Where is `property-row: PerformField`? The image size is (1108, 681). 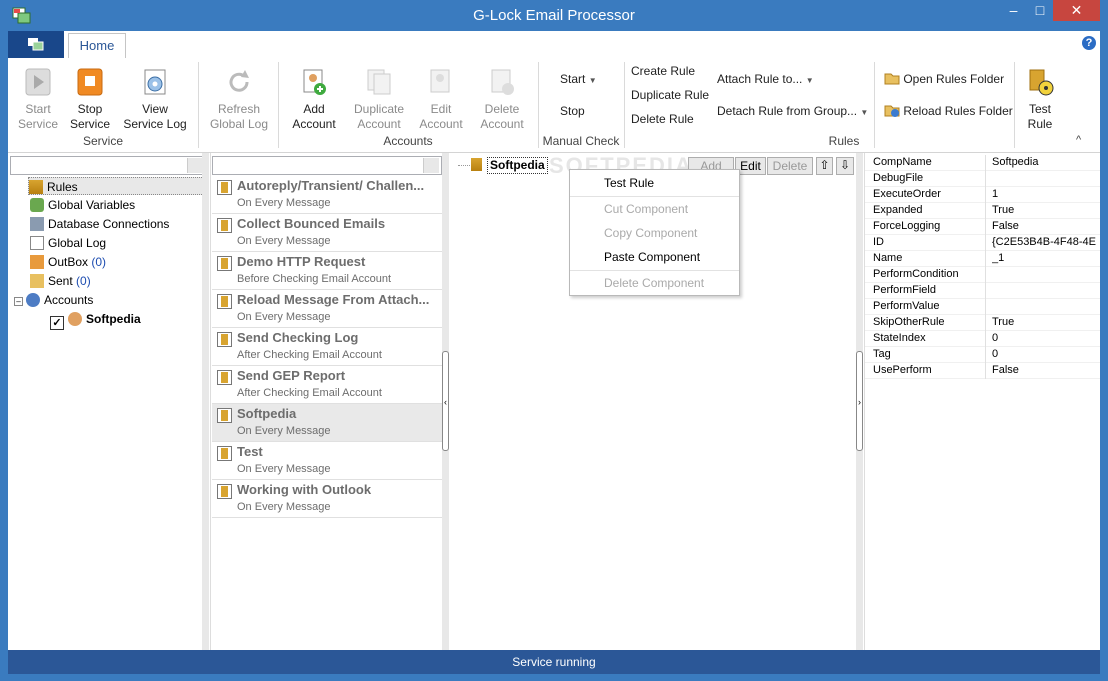 property-row: PerformField is located at coordinates (982, 291).